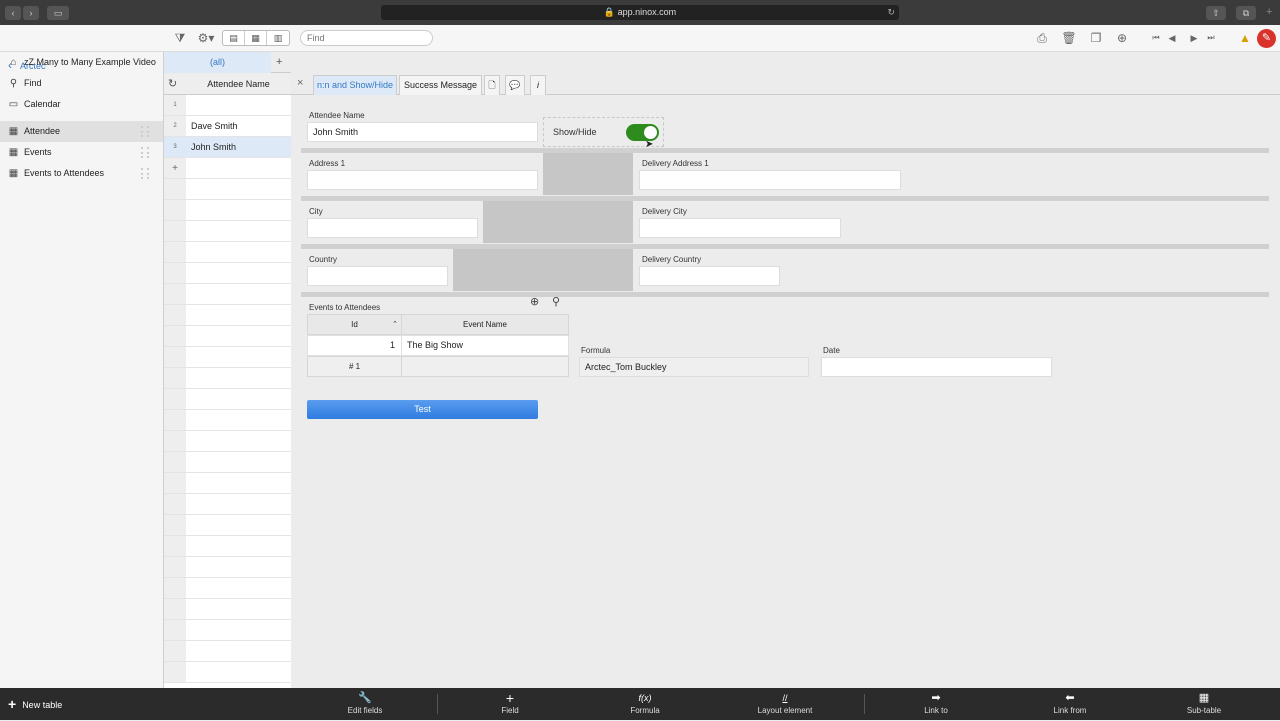  I want to click on delivery-city-field, so click(740, 228).